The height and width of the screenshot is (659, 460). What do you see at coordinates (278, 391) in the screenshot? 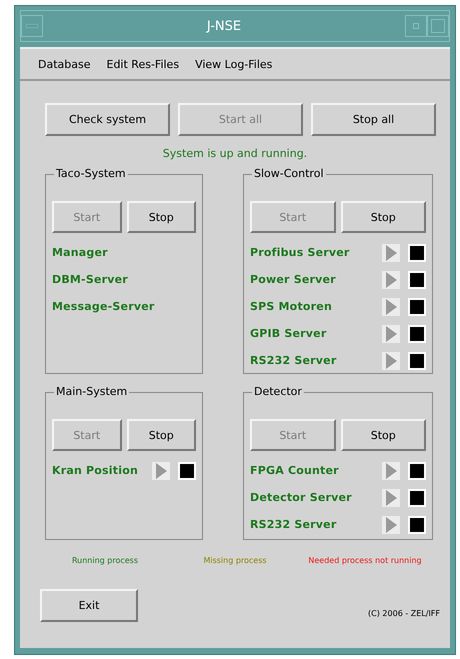
I see `group-title: Detector` at bounding box center [278, 391].